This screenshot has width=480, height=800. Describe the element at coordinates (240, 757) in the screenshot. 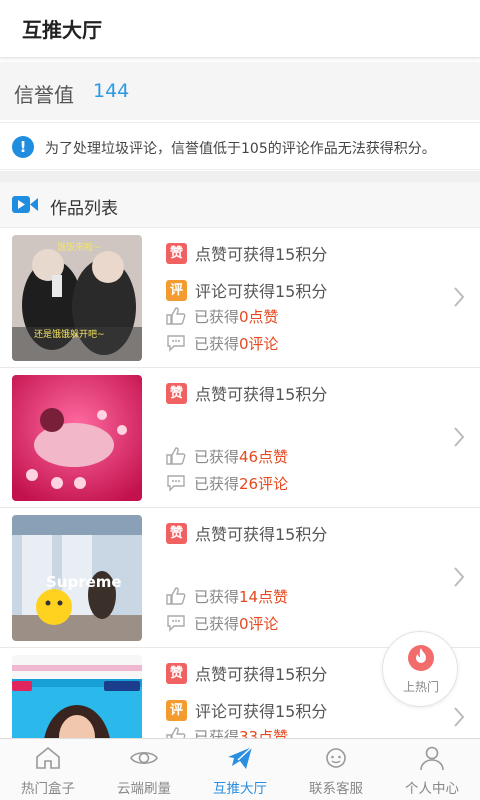

I see `paper-plane-icon` at that location.